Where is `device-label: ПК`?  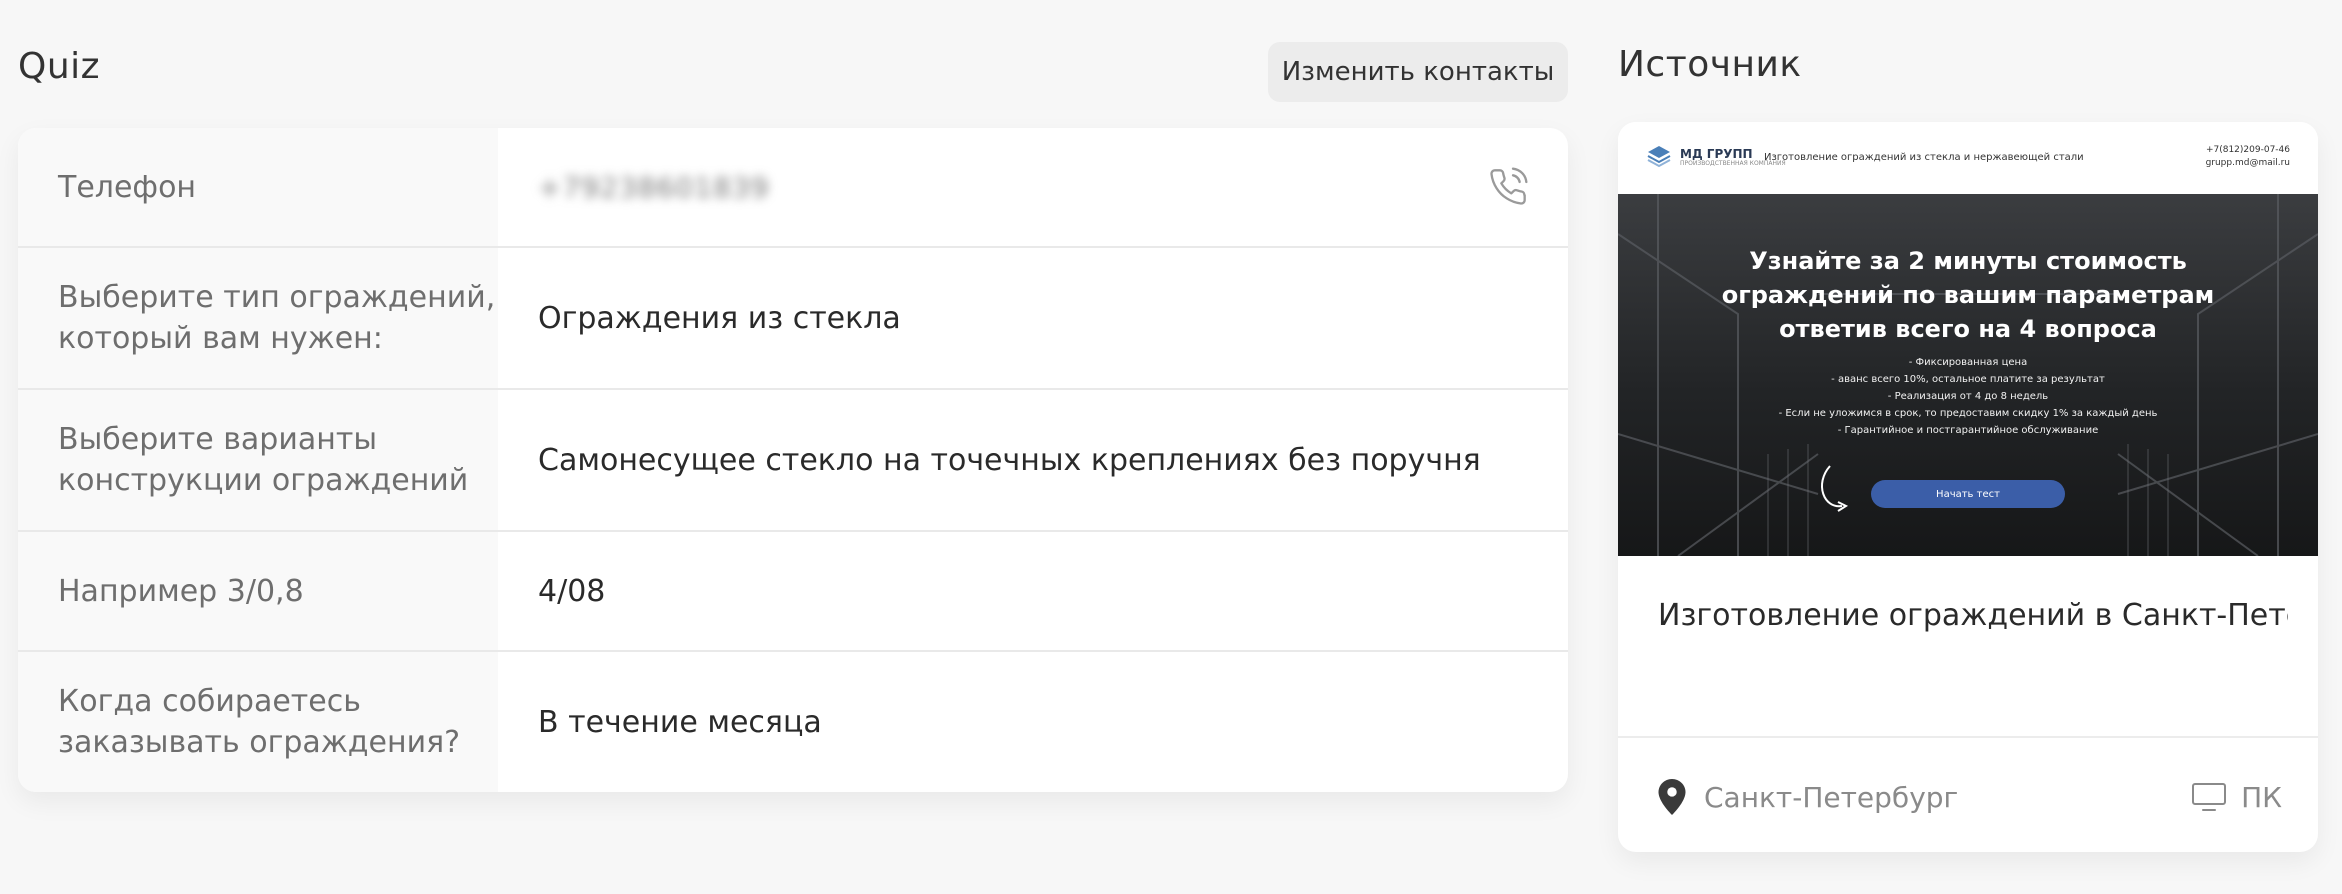 device-label: ПК is located at coordinates (2261, 797).